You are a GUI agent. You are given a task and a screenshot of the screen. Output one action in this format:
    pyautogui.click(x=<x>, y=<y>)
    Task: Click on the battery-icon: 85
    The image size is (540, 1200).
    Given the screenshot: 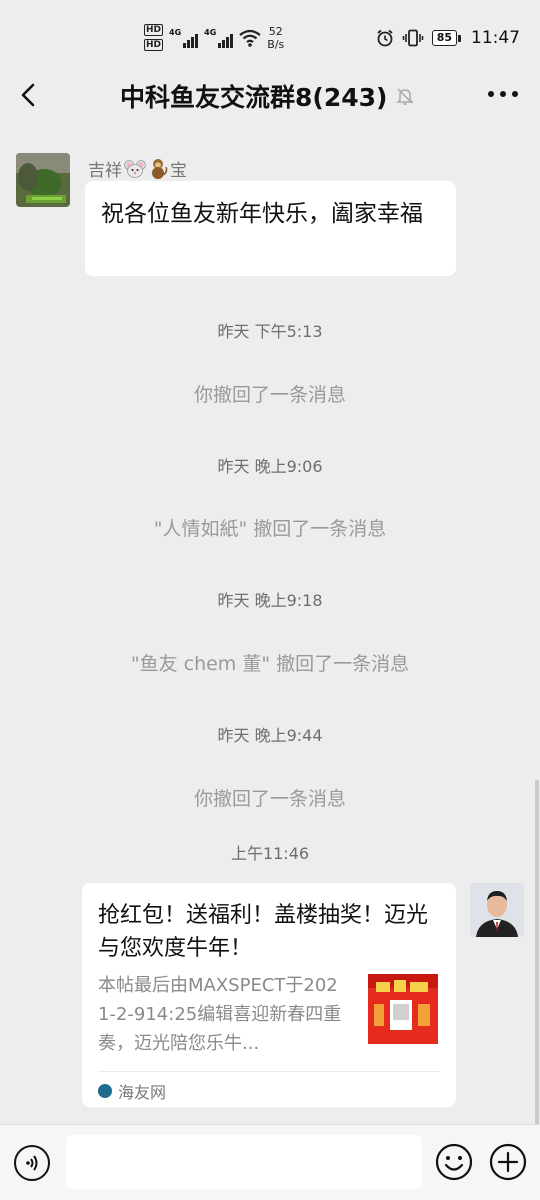 What is the action you would take?
    pyautogui.click(x=446, y=38)
    